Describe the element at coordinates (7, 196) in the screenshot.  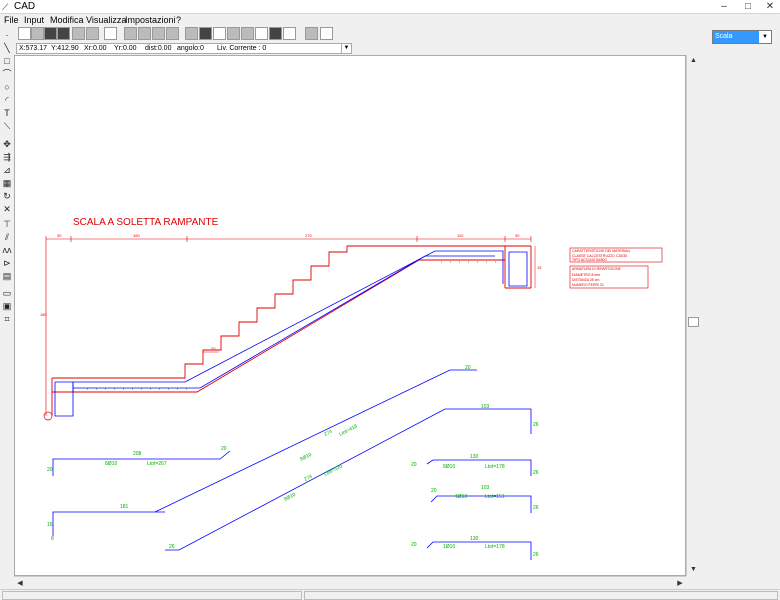
I see `rotate-icon: ↻` at that location.